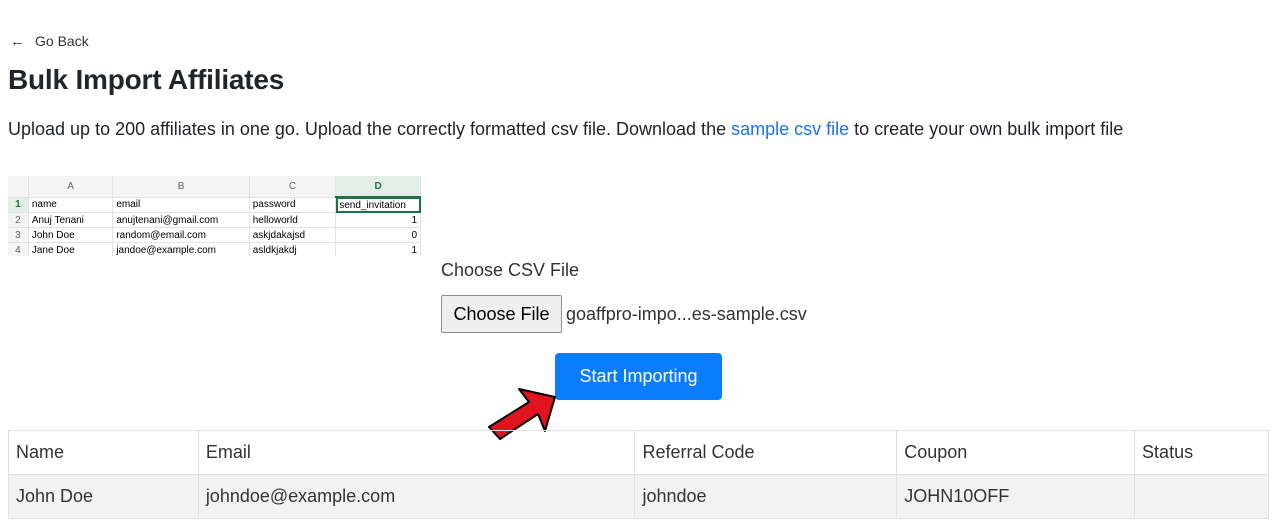 The image size is (1277, 527). What do you see at coordinates (18, 220) in the screenshot?
I see `sheet-row-number: 2` at bounding box center [18, 220].